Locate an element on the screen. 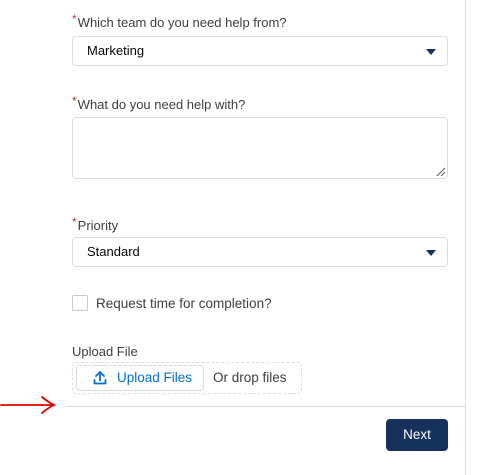 The width and height of the screenshot is (481, 475). team-select: Marketing is located at coordinates (260, 51).